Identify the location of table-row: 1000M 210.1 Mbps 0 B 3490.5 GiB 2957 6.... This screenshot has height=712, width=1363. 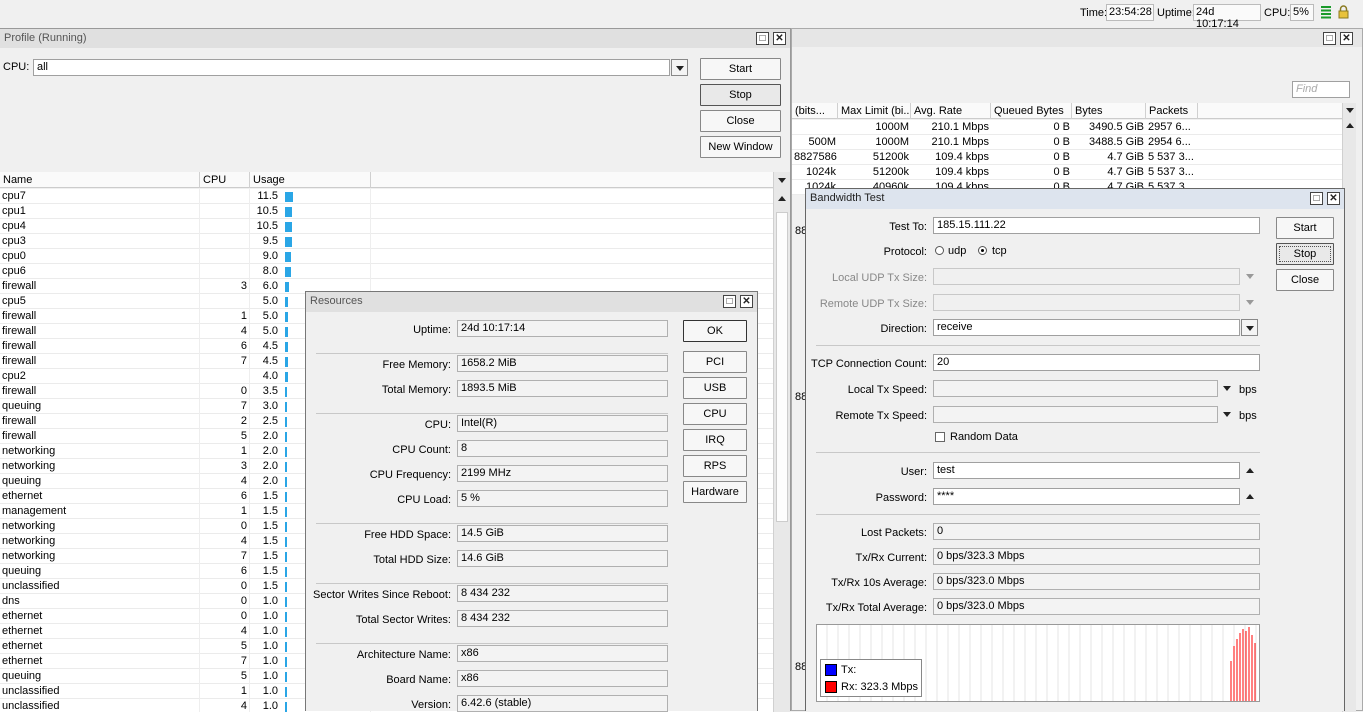
(1067, 127).